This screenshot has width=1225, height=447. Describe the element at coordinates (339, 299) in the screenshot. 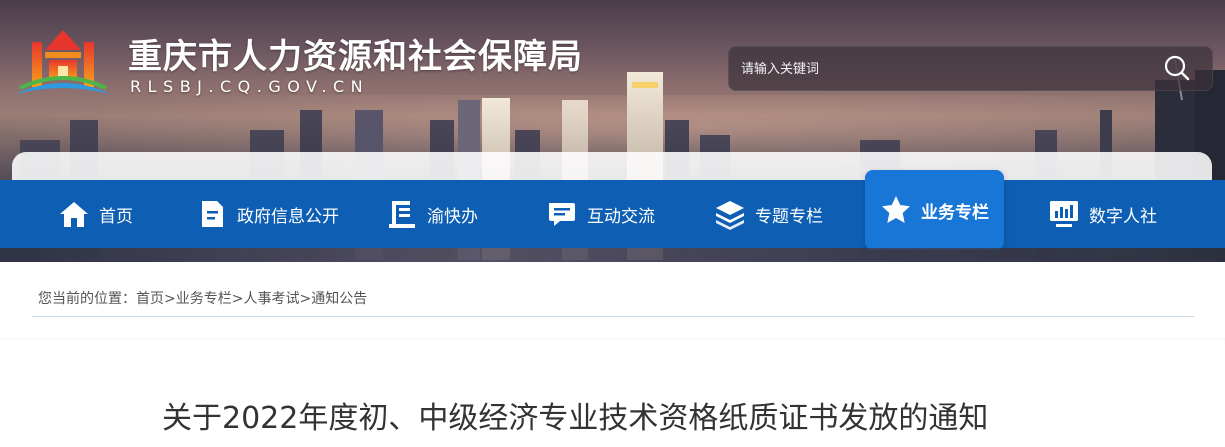

I see `breadcrumb-link-notices: 通知公告` at that location.